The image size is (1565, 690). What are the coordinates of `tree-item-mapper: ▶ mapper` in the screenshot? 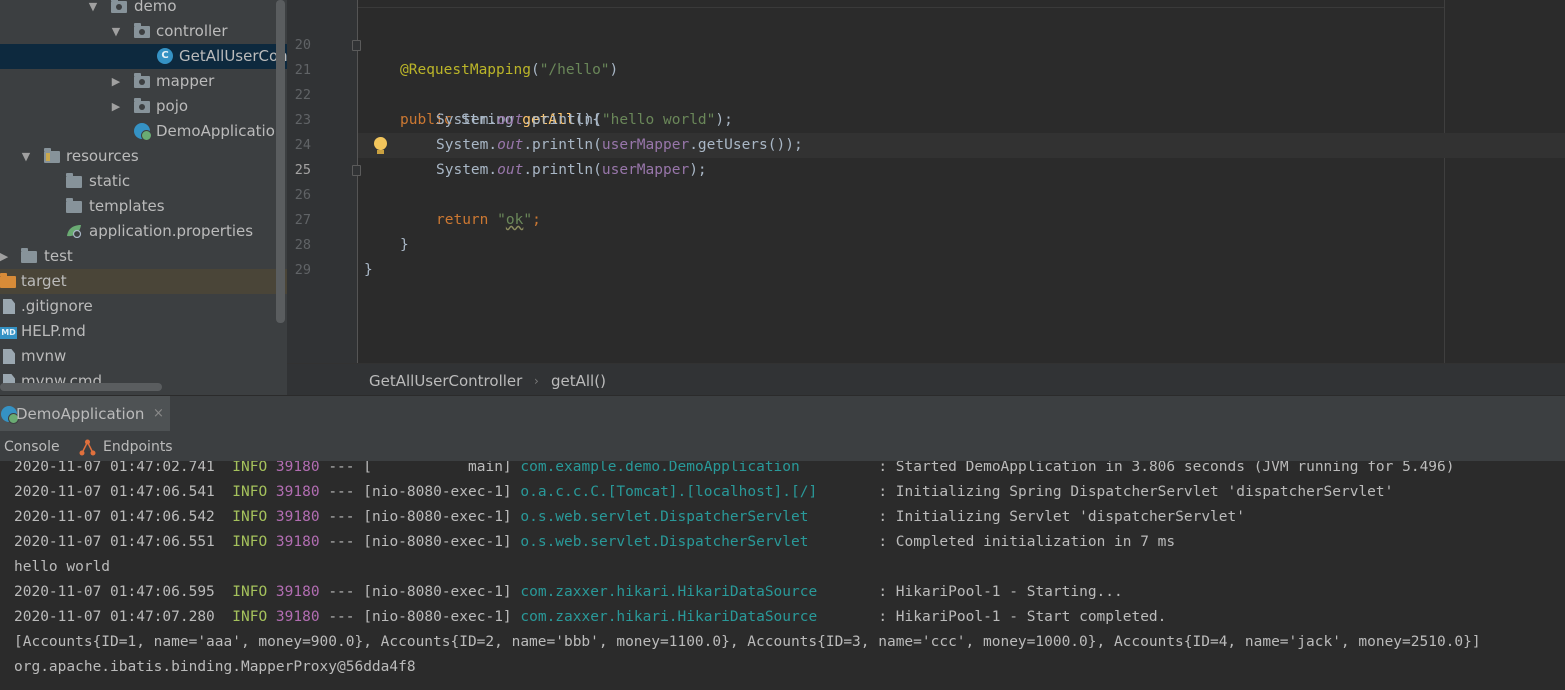 It's located at (143, 81).